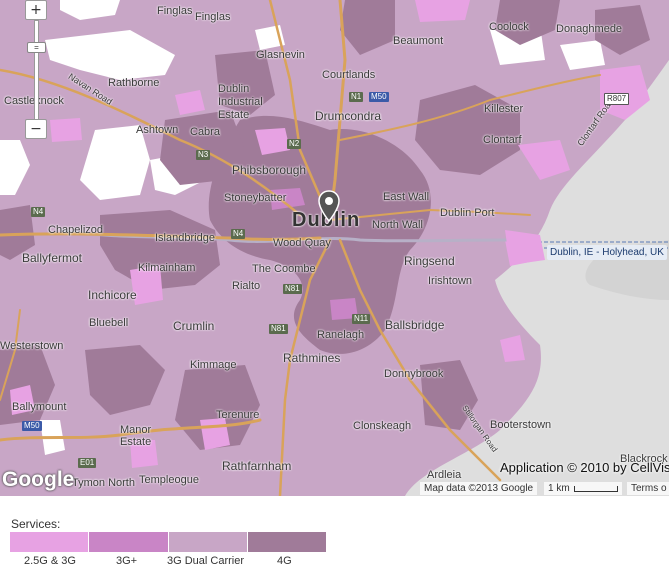  What do you see at coordinates (429, 261) in the screenshot?
I see `district-label: Ringsend` at bounding box center [429, 261].